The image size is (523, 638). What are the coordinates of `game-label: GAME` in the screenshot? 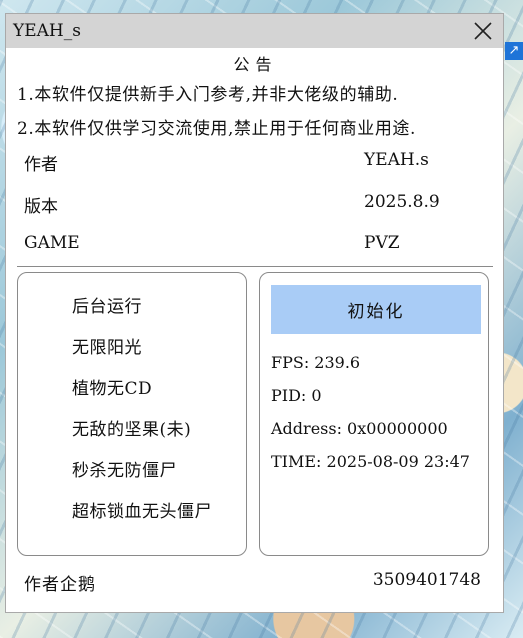 It's located at (52, 243).